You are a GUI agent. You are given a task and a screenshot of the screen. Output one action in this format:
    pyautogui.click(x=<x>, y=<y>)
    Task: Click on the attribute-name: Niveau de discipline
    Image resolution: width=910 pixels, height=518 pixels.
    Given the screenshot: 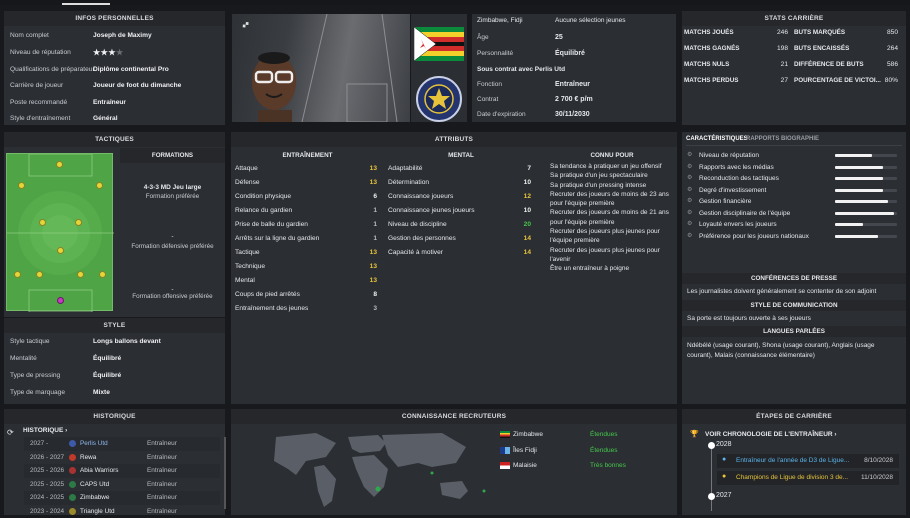 What is the action you would take?
    pyautogui.click(x=417, y=224)
    